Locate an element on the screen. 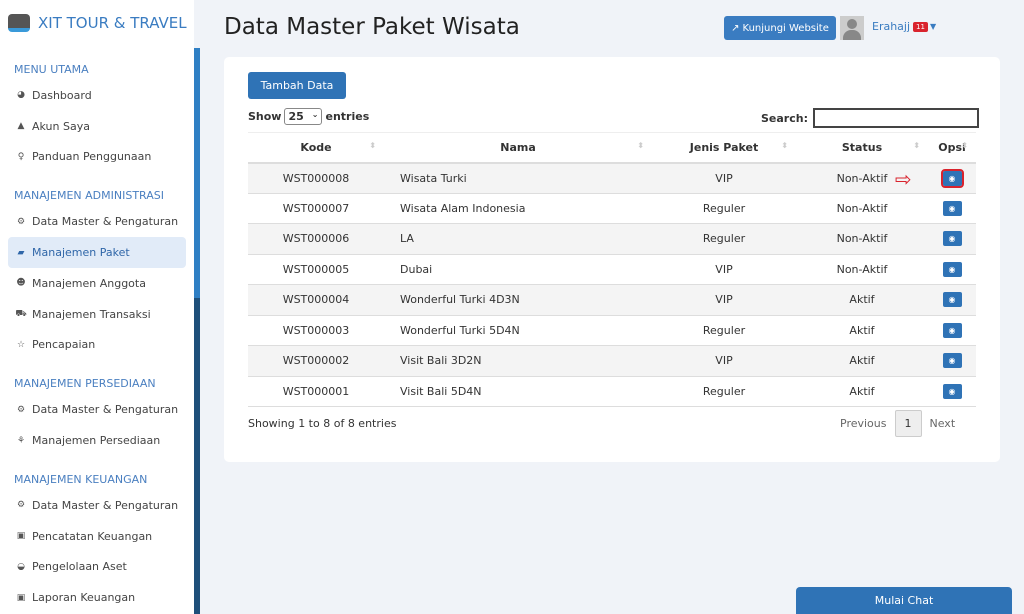 Image resolution: width=1024 pixels, height=614 pixels. sidebar-item-label: Pencatatan Keuangan is located at coordinates (92, 536).